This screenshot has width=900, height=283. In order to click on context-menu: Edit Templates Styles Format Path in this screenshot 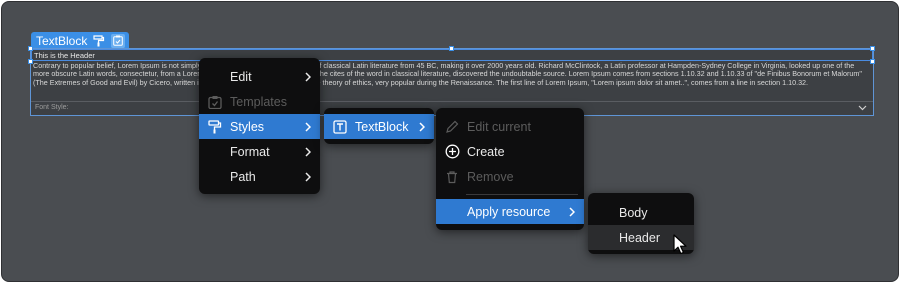, I will do `click(259, 126)`.